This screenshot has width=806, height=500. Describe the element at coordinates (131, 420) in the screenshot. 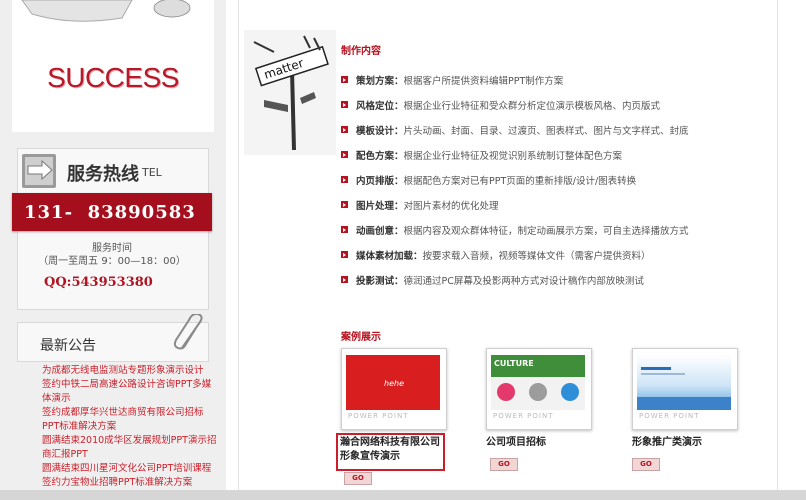

I see `notice-link: 签约成都厚华兴世达商贸有限公司招标PPT标准解决方案` at that location.